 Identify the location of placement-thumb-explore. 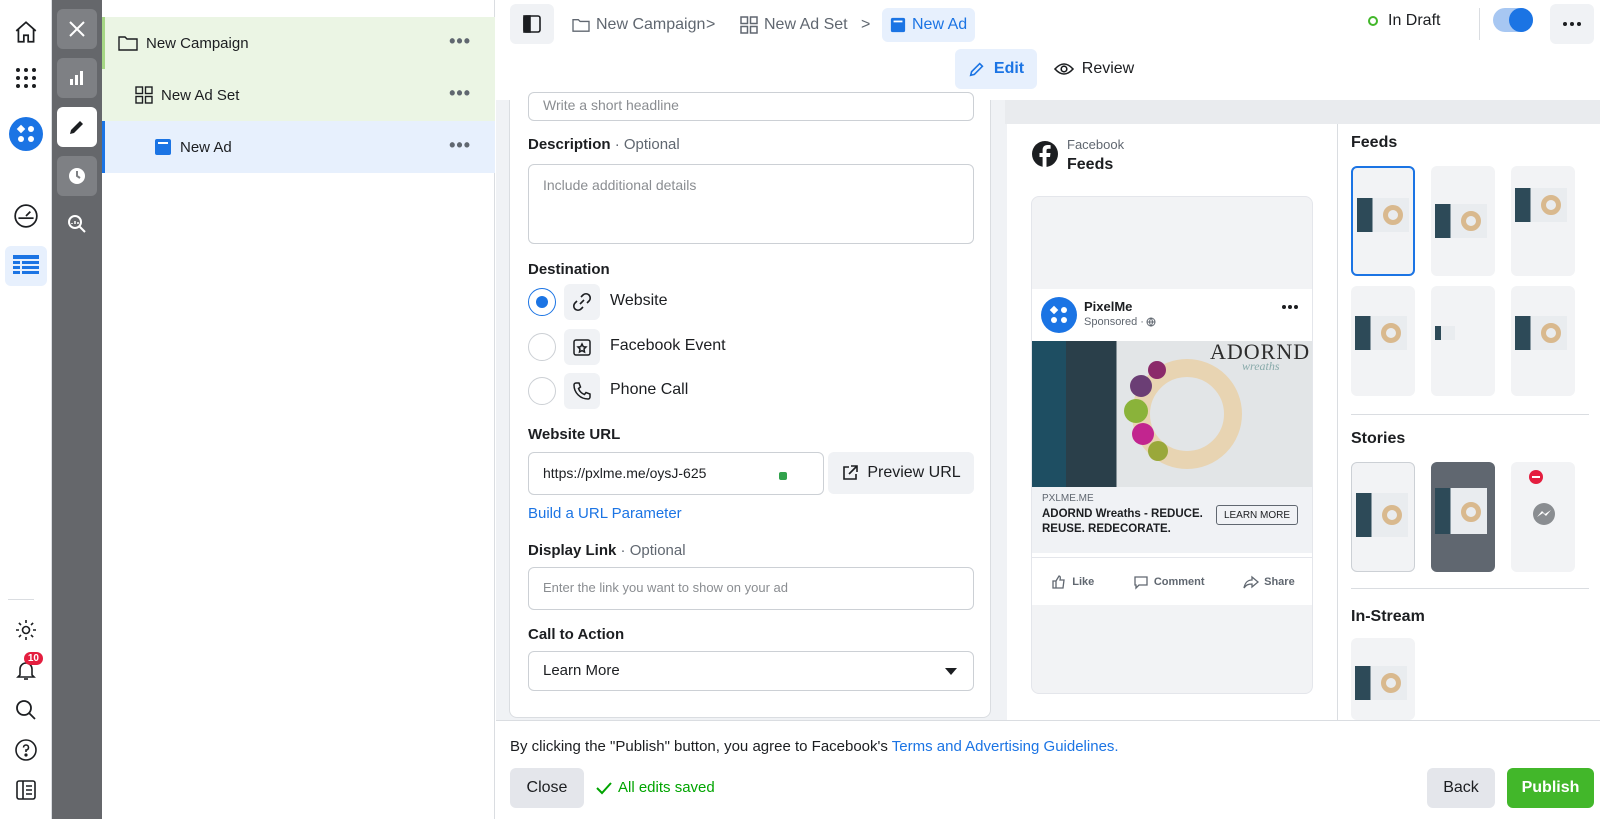
(1543, 341).